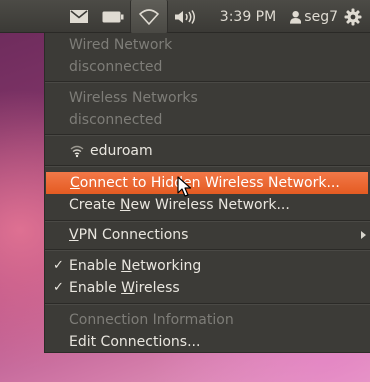  I want to click on mnemonic-letter: C, so click(75, 183).